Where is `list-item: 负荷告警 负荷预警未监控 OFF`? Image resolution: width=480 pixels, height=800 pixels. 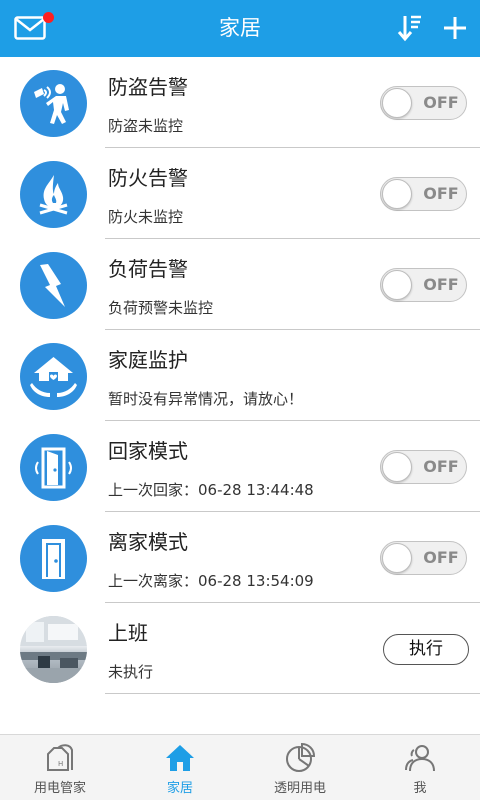 list-item: 负荷告警 负荷预警未监控 OFF is located at coordinates (240, 284).